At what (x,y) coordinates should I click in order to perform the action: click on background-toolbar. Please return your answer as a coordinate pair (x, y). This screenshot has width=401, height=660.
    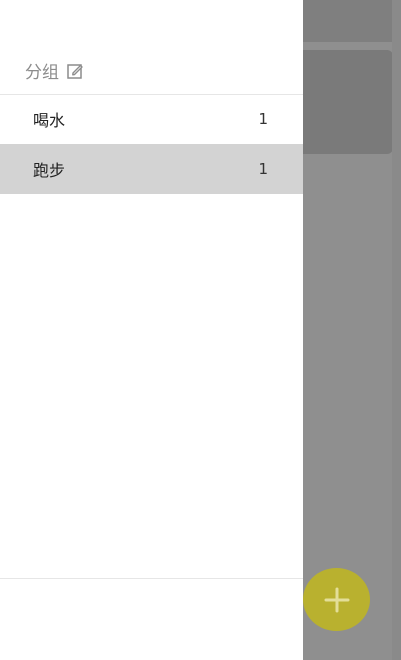
    Looking at the image, I should click on (351, 21).